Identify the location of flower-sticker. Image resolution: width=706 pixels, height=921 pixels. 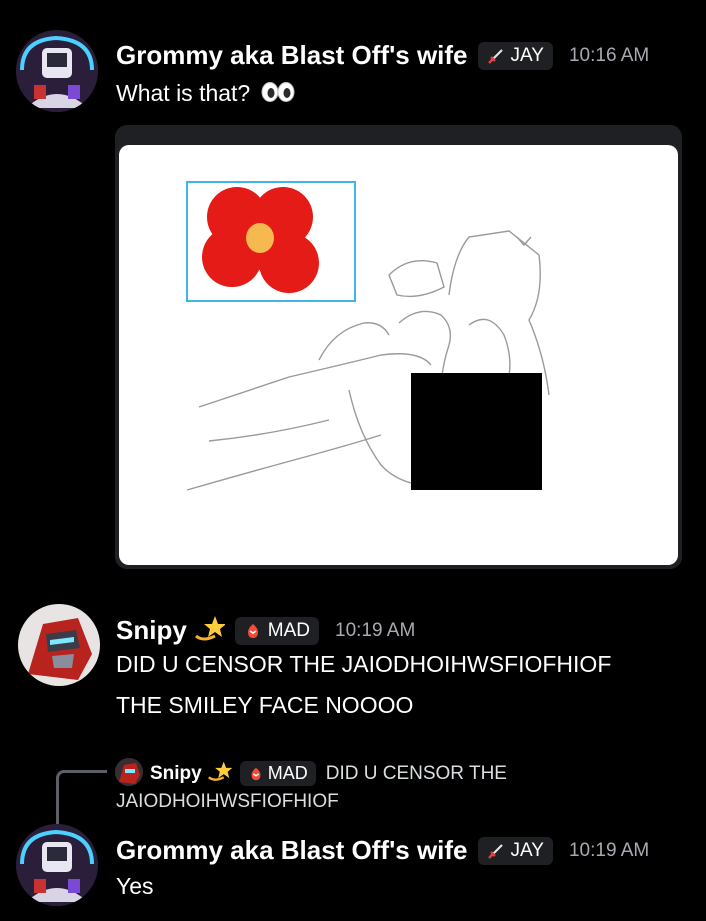
(260, 240).